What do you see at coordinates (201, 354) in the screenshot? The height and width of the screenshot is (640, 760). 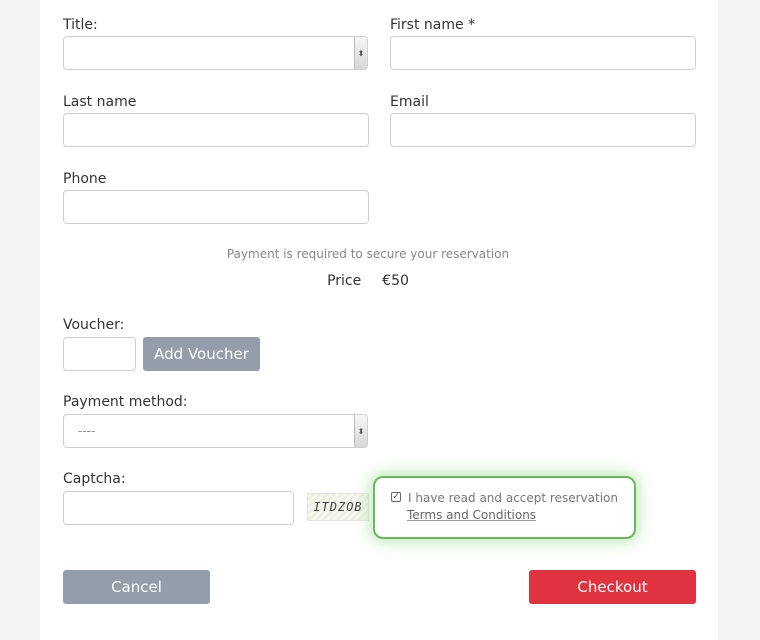 I see `add-voucher-button: Add Voucher` at bounding box center [201, 354].